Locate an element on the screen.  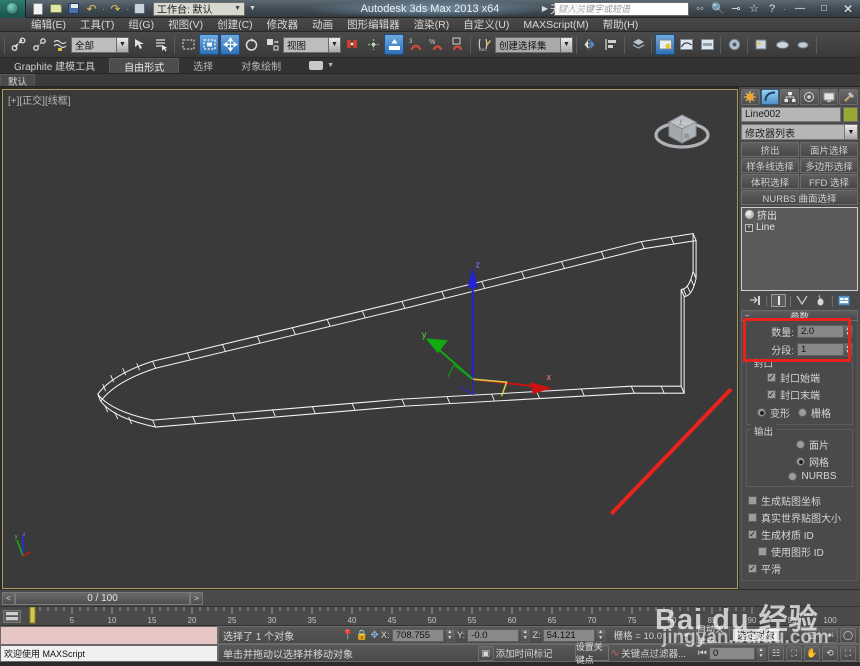
pin-stack-icon is located at coordinates (754, 300).